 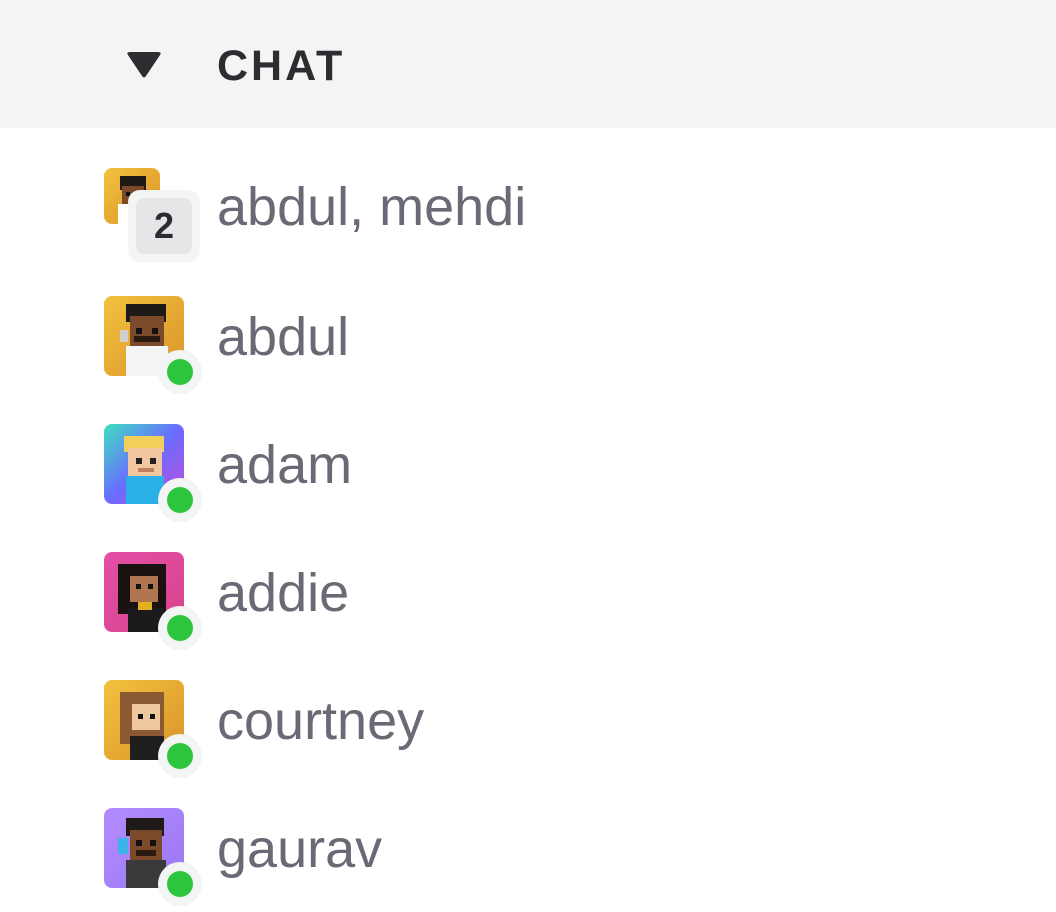 What do you see at coordinates (281, 66) in the screenshot?
I see `section-title: CHAT` at bounding box center [281, 66].